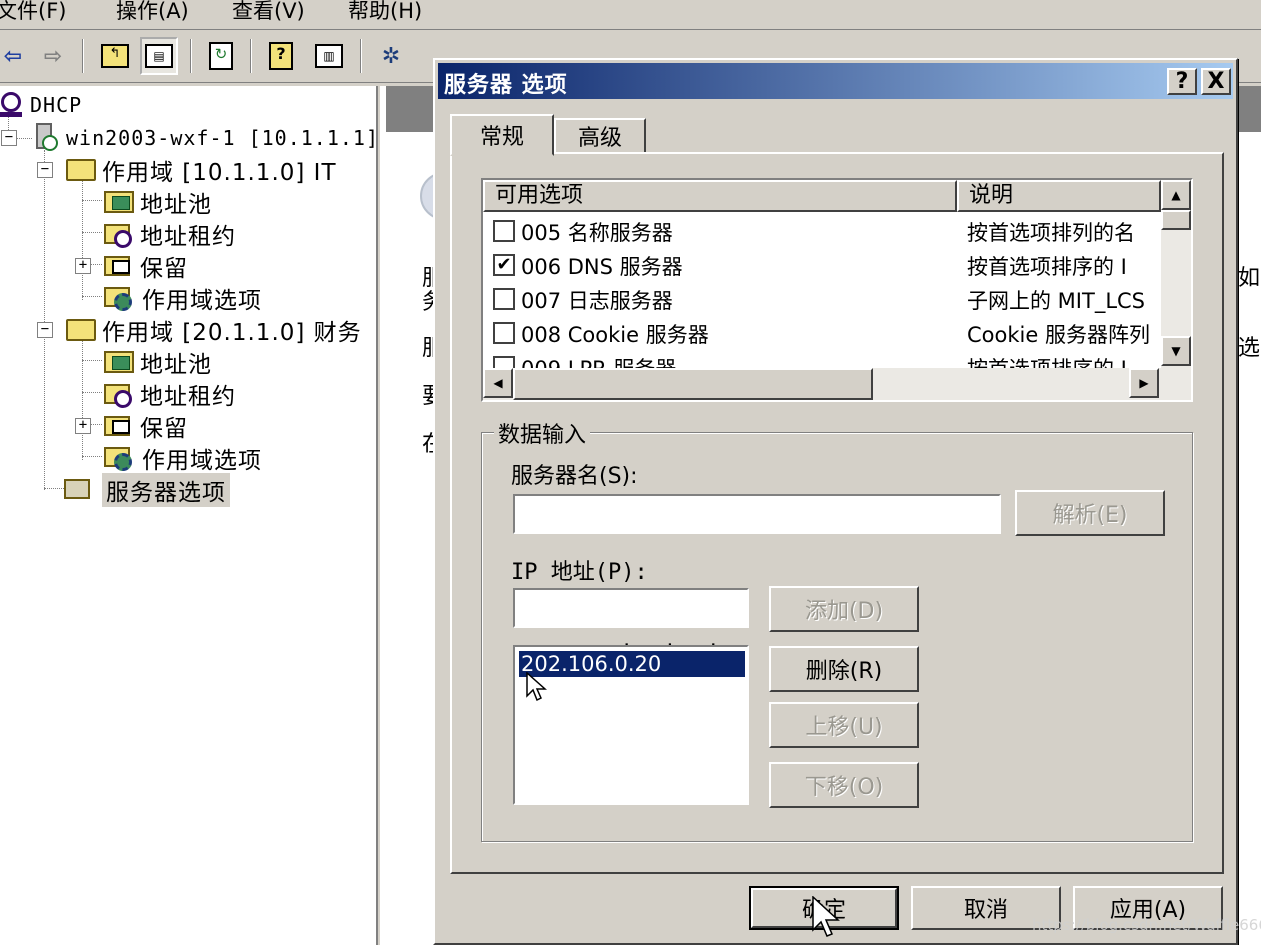 This screenshot has height=945, width=1261. Describe the element at coordinates (506, 85) in the screenshot. I see `dialog-title: 服务器 选项` at that location.